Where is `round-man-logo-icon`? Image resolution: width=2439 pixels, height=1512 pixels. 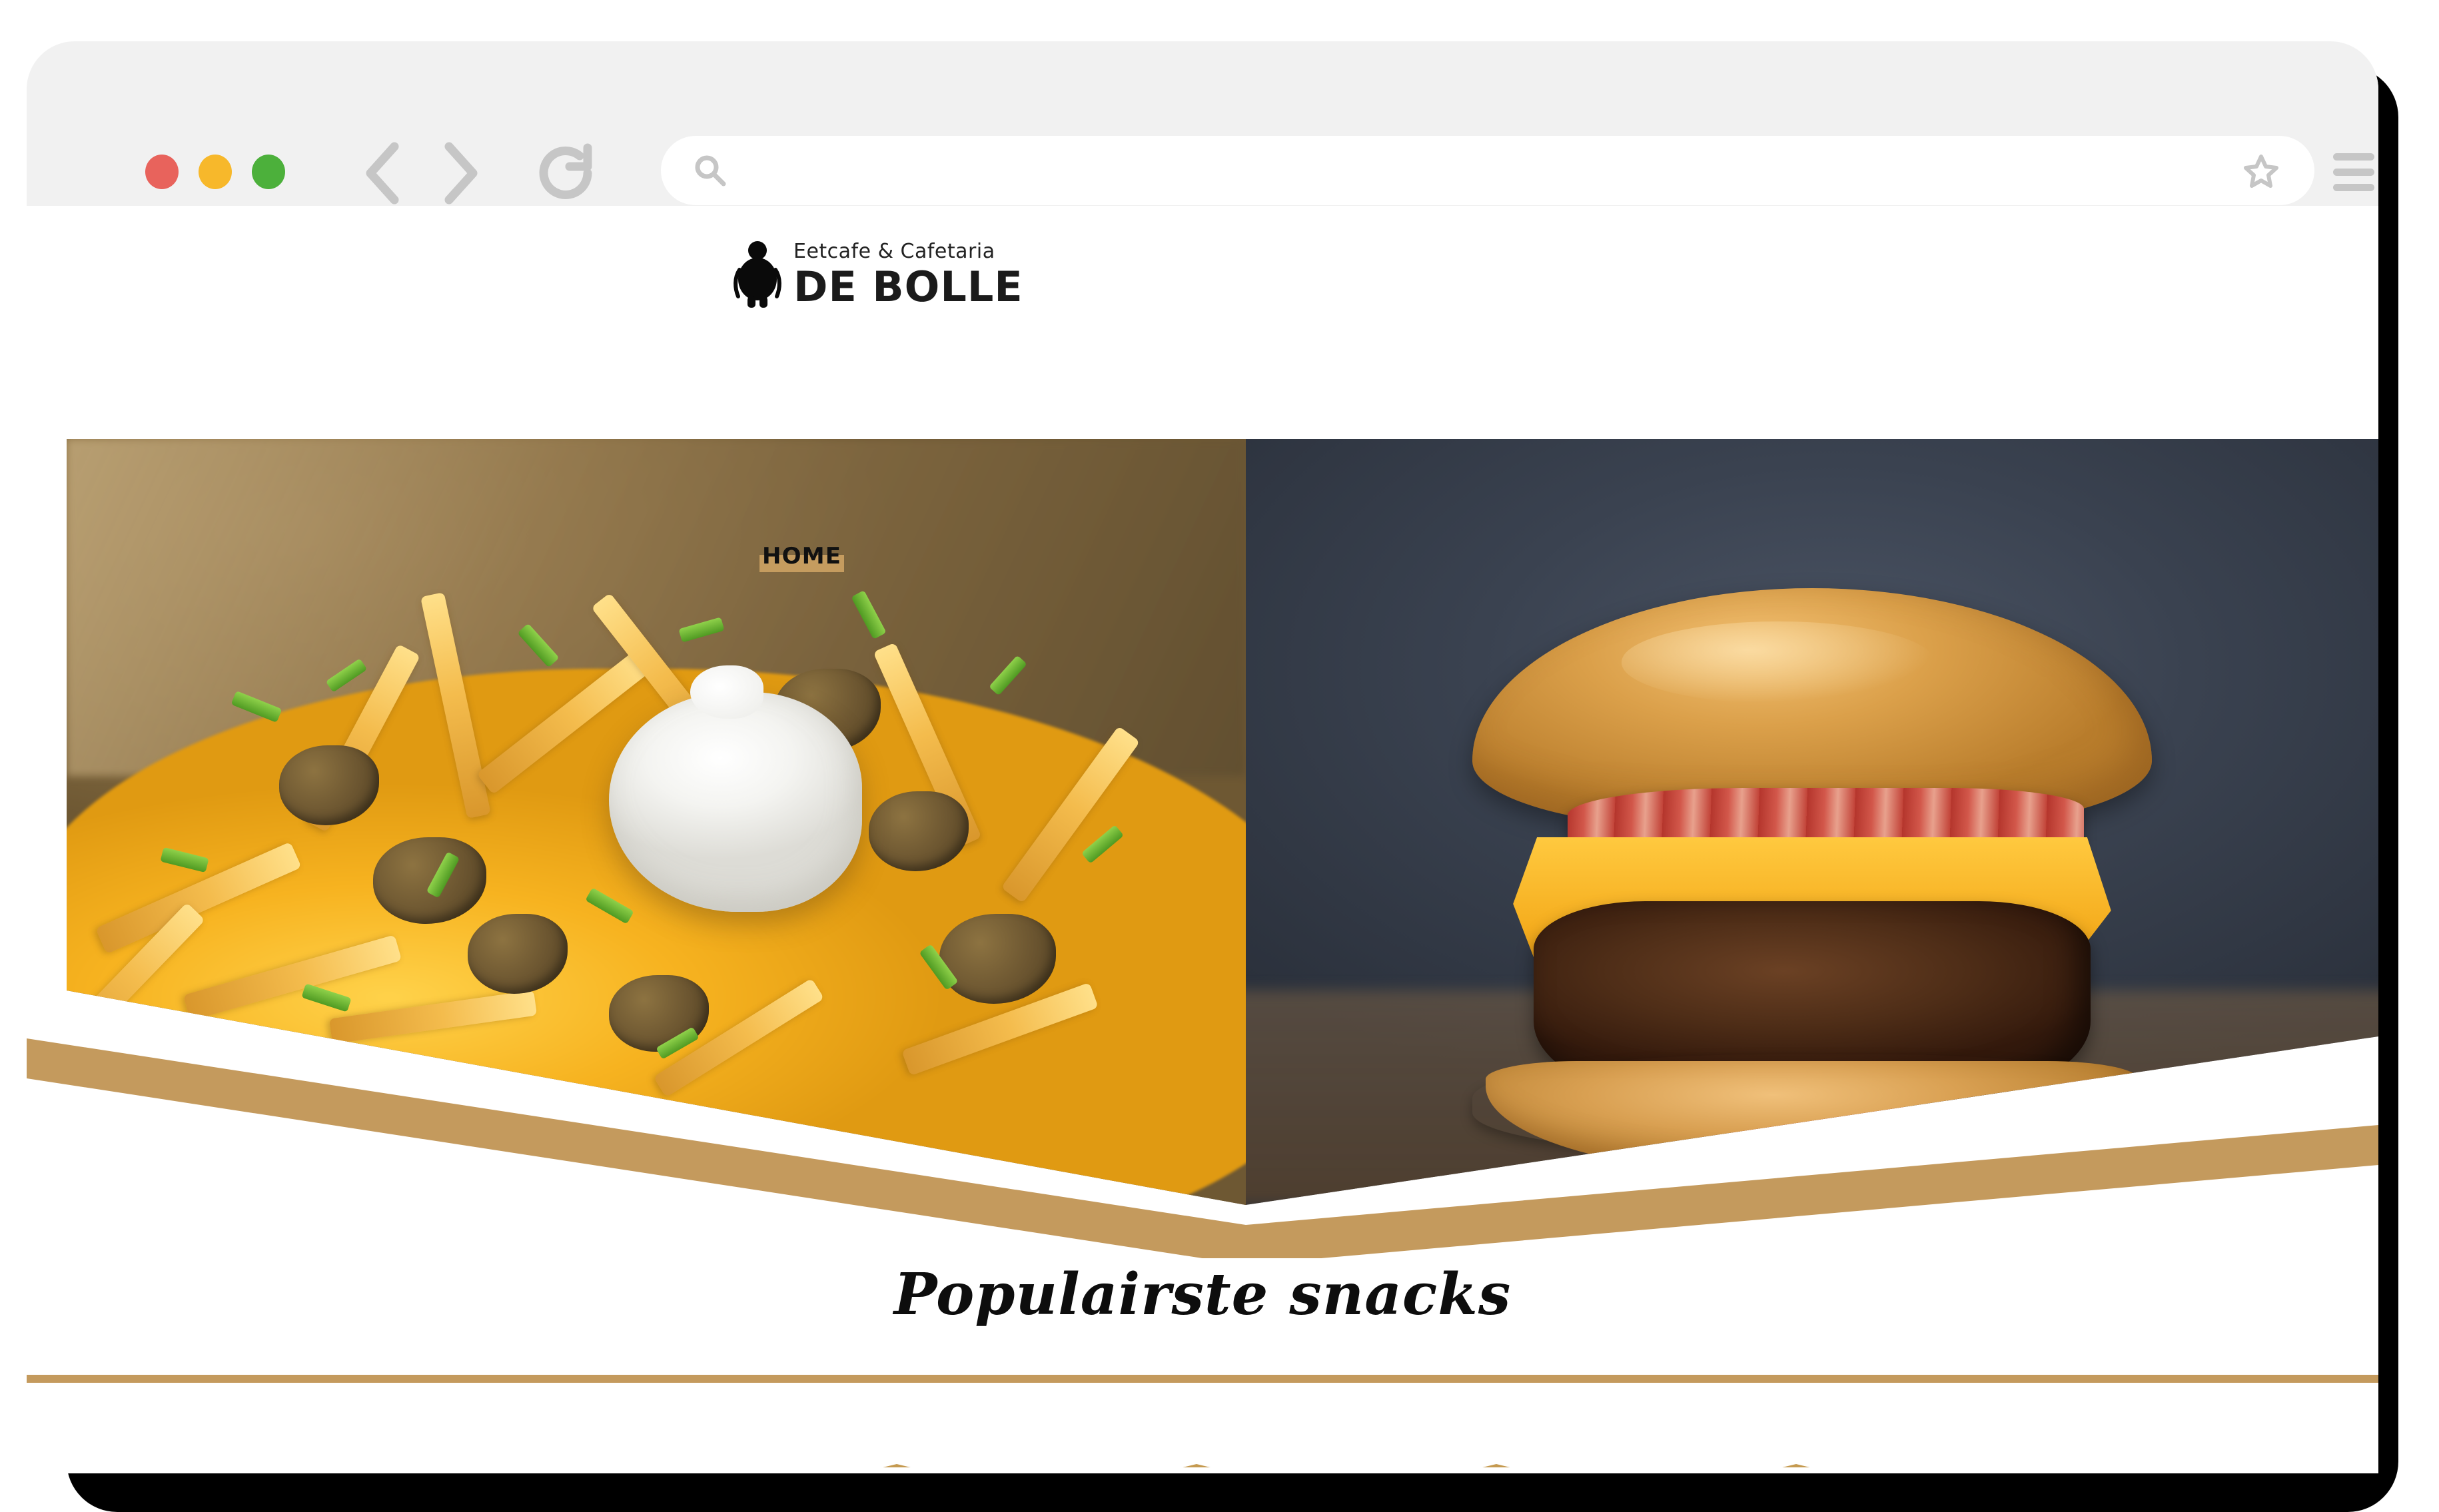 round-man-logo-icon is located at coordinates (757, 274).